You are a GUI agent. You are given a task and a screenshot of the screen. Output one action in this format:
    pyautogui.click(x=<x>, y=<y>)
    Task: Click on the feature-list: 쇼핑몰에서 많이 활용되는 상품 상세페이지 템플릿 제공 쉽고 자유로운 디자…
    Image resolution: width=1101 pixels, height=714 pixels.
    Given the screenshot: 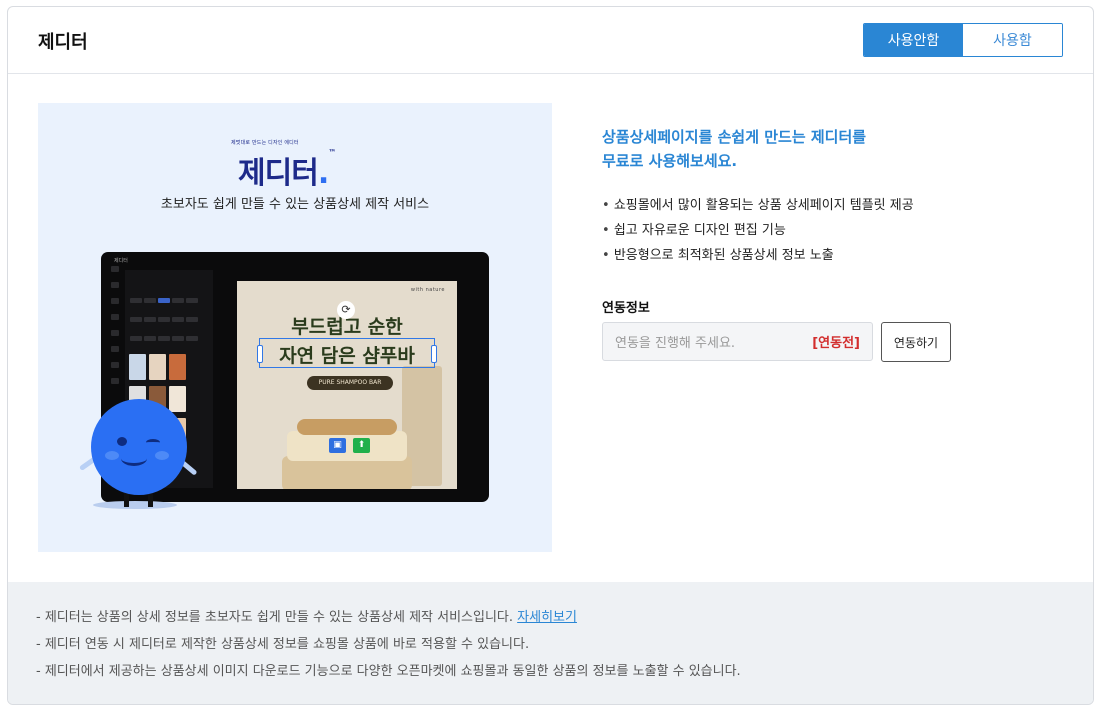 What is the action you would take?
    pyautogui.click(x=758, y=230)
    